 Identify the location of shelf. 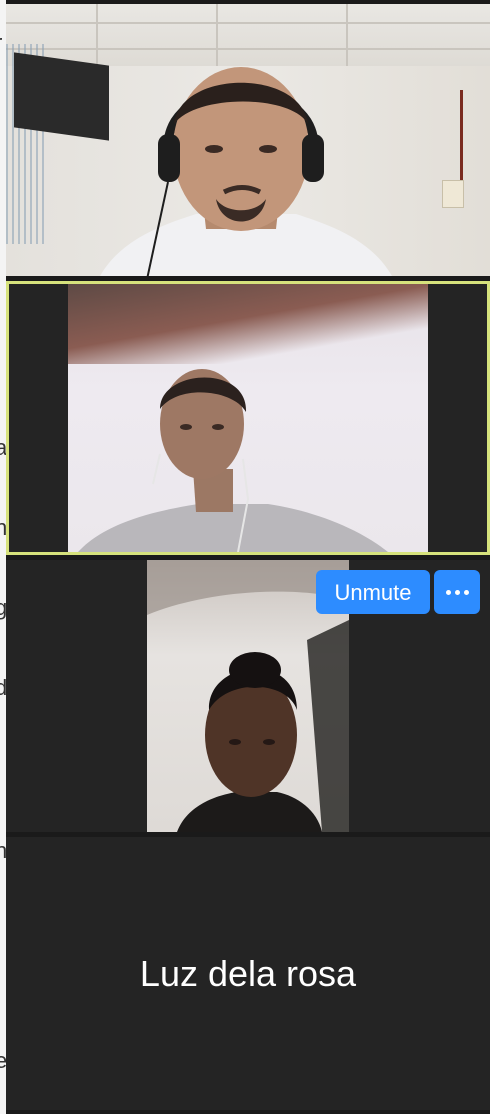
(475, 140).